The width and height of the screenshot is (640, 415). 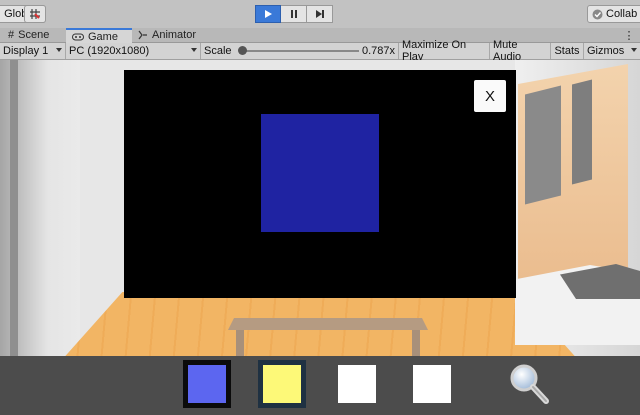 I want to click on display-dropdown: Display 1, so click(x=33, y=51).